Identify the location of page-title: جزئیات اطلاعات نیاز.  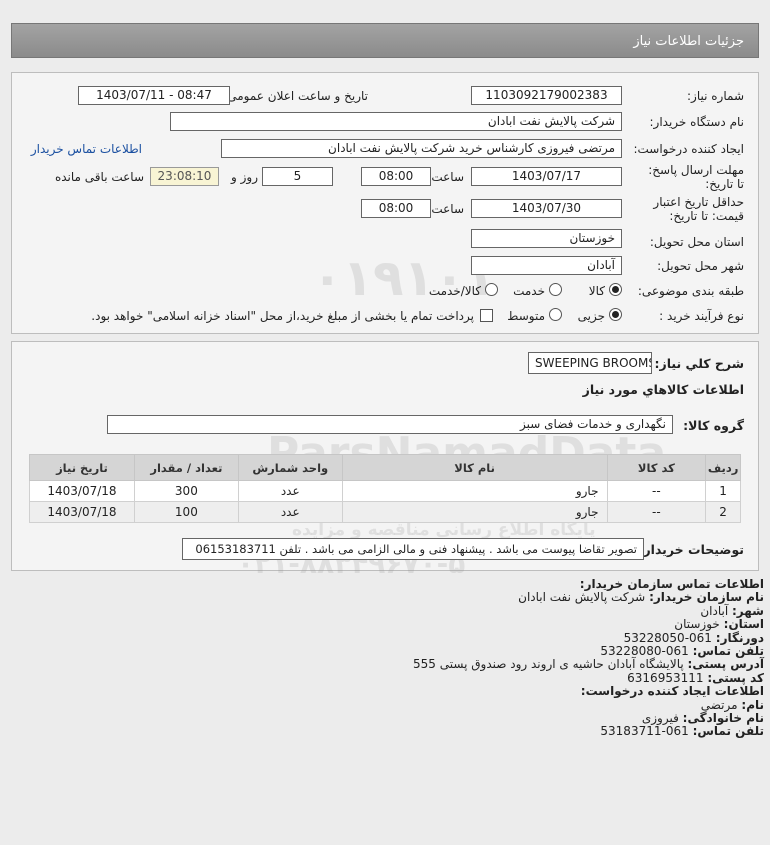
(688, 41).